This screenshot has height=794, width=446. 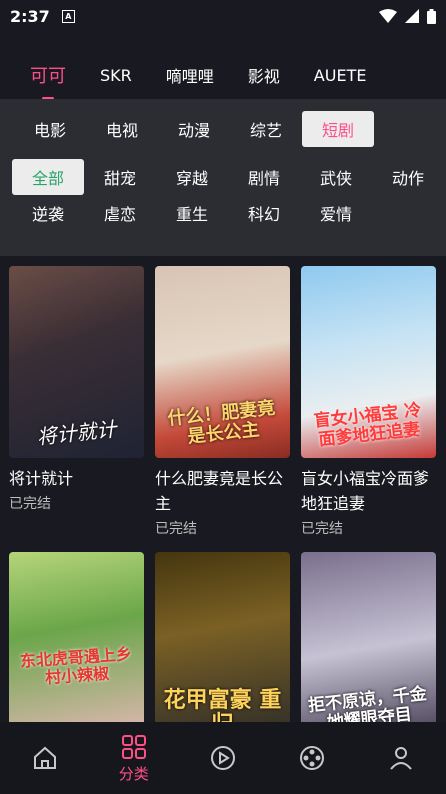 I want to click on genre-grid: 全部 甜宠 穿越 剧情 武侠 动作 逆袭 虐恋 重生 科幻 爱情, so click(x=227, y=195).